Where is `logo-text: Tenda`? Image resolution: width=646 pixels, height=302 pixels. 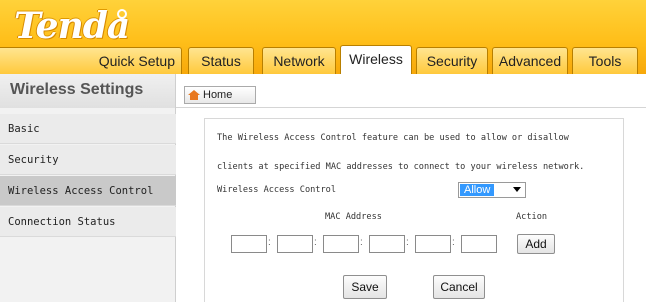
logo-text: Tenda is located at coordinates (72, 26).